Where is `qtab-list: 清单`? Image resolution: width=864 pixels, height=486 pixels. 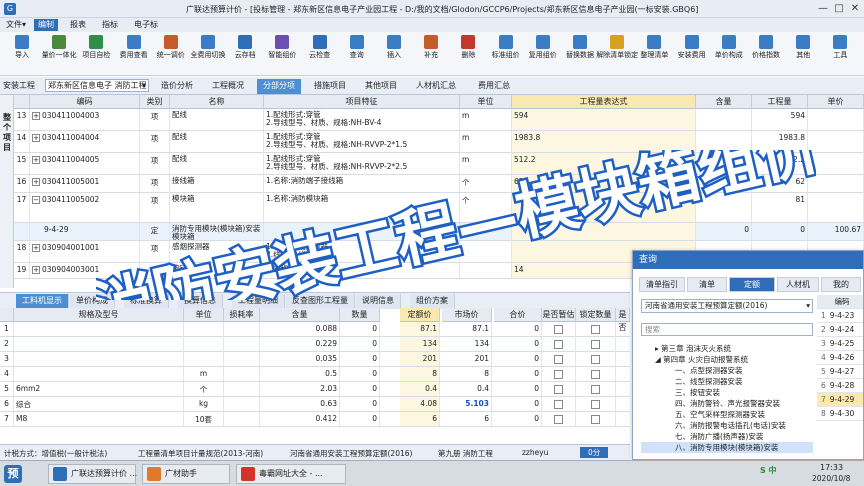
qtab-list: 清单 is located at coordinates (707, 284).